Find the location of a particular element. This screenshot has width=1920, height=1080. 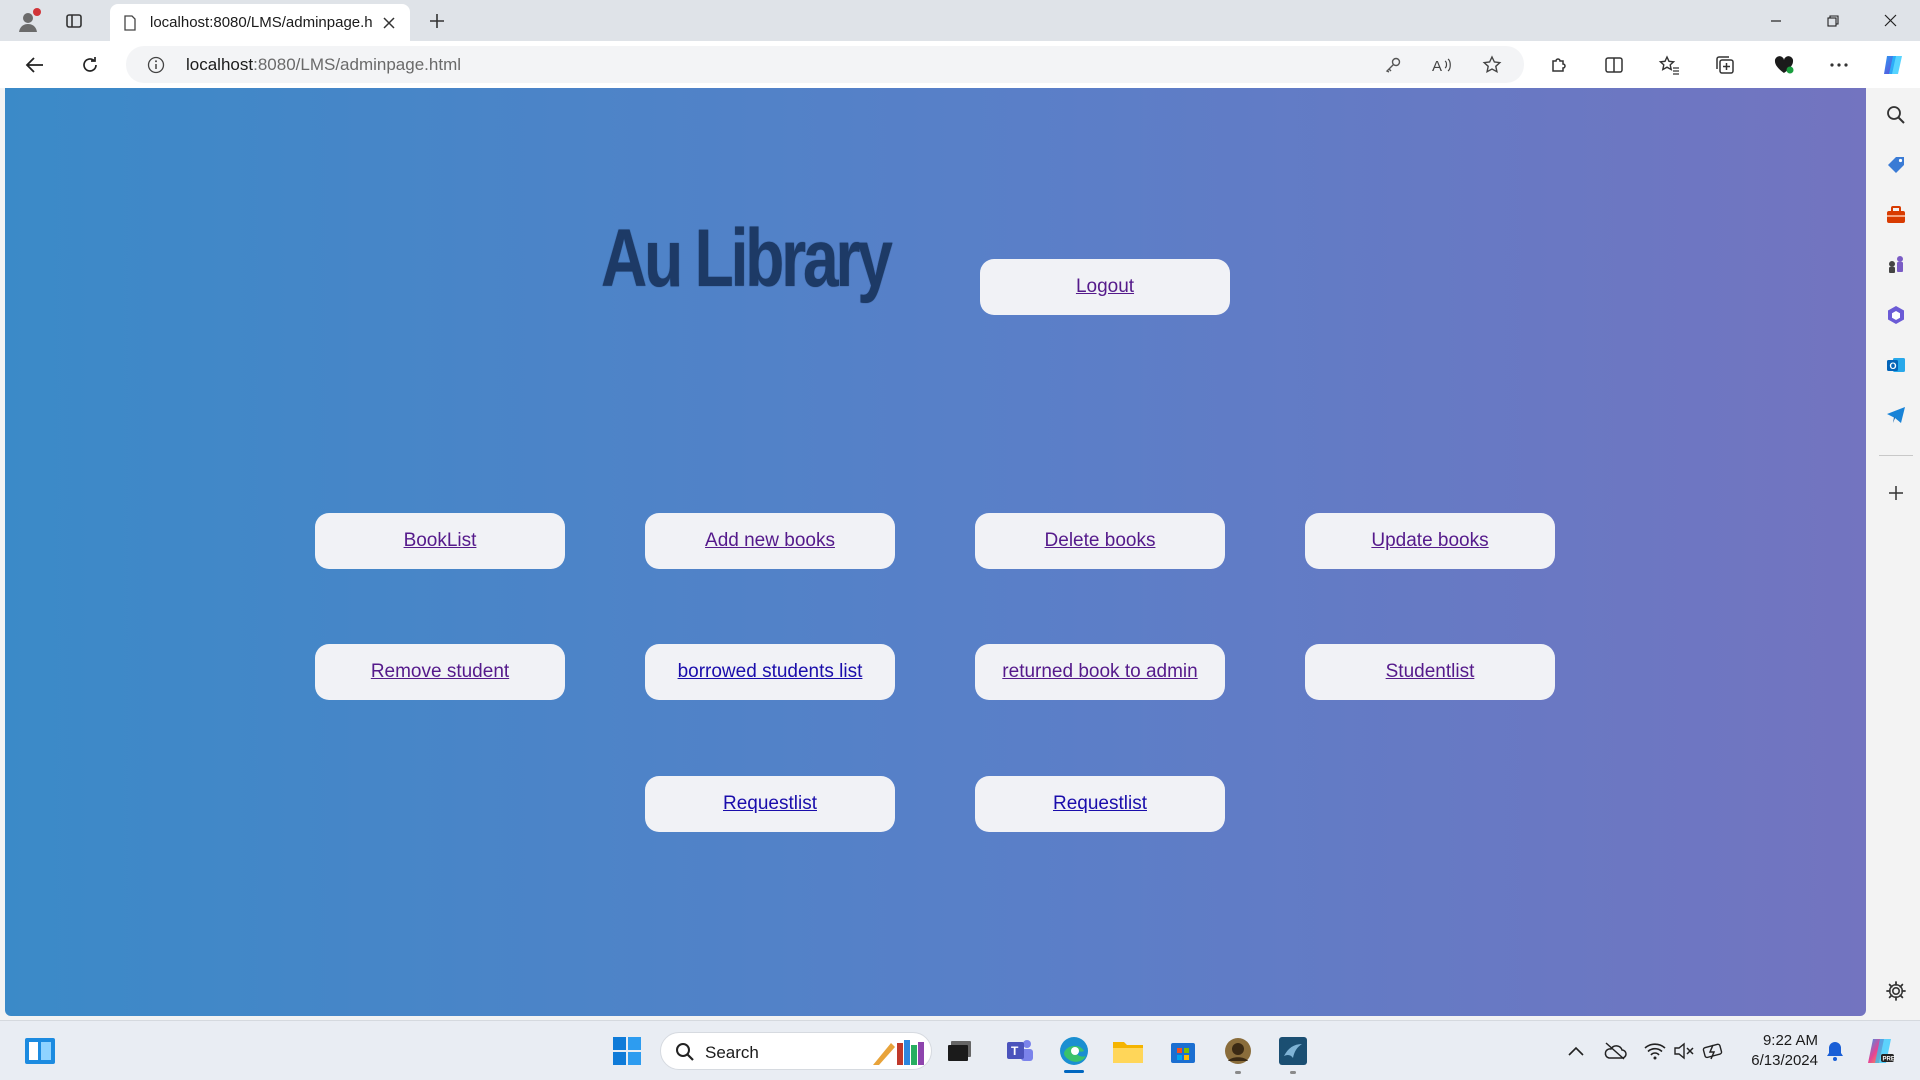

onedrive-offline-icon is located at coordinates (1615, 1051).